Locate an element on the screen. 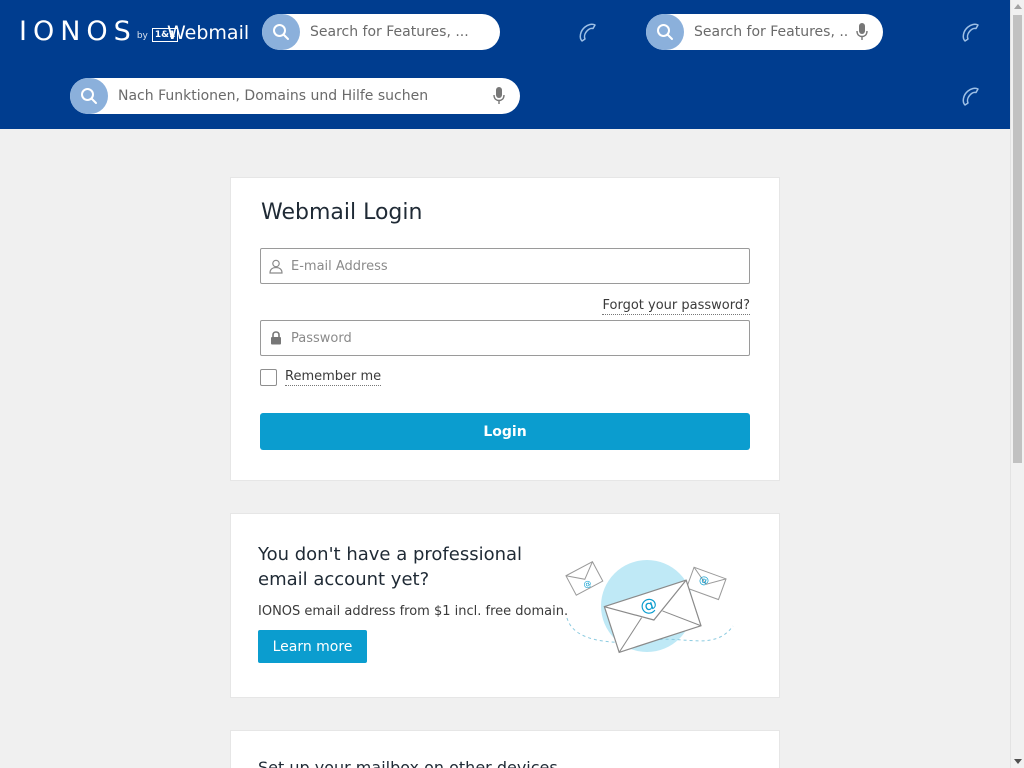 The height and width of the screenshot is (768, 1024). vertical-scrollbar is located at coordinates (1017, 384).